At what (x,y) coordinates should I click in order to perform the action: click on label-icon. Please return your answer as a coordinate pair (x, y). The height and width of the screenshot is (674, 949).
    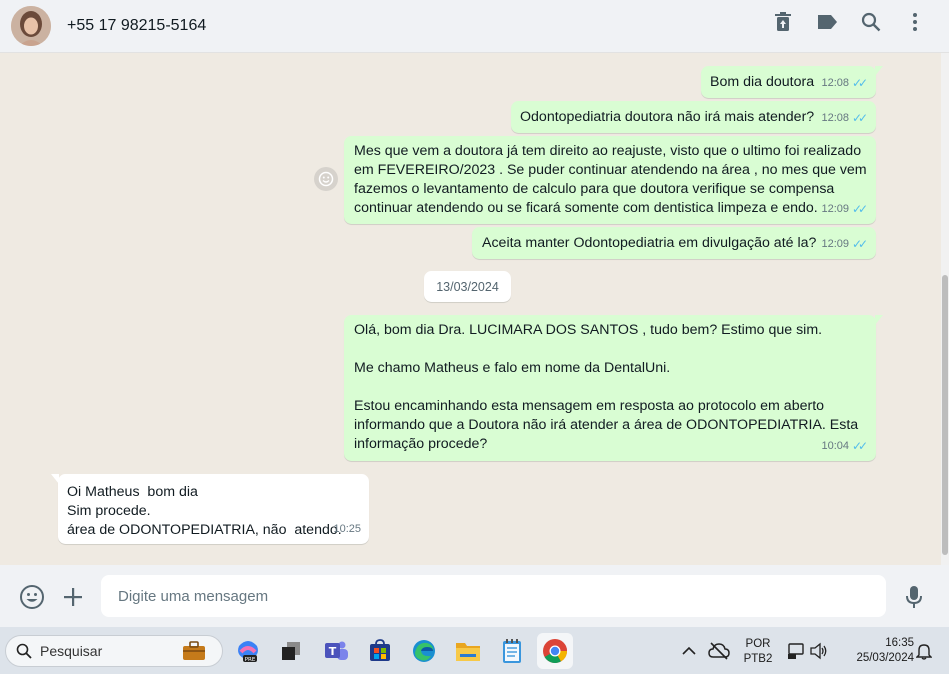
    Looking at the image, I should click on (827, 22).